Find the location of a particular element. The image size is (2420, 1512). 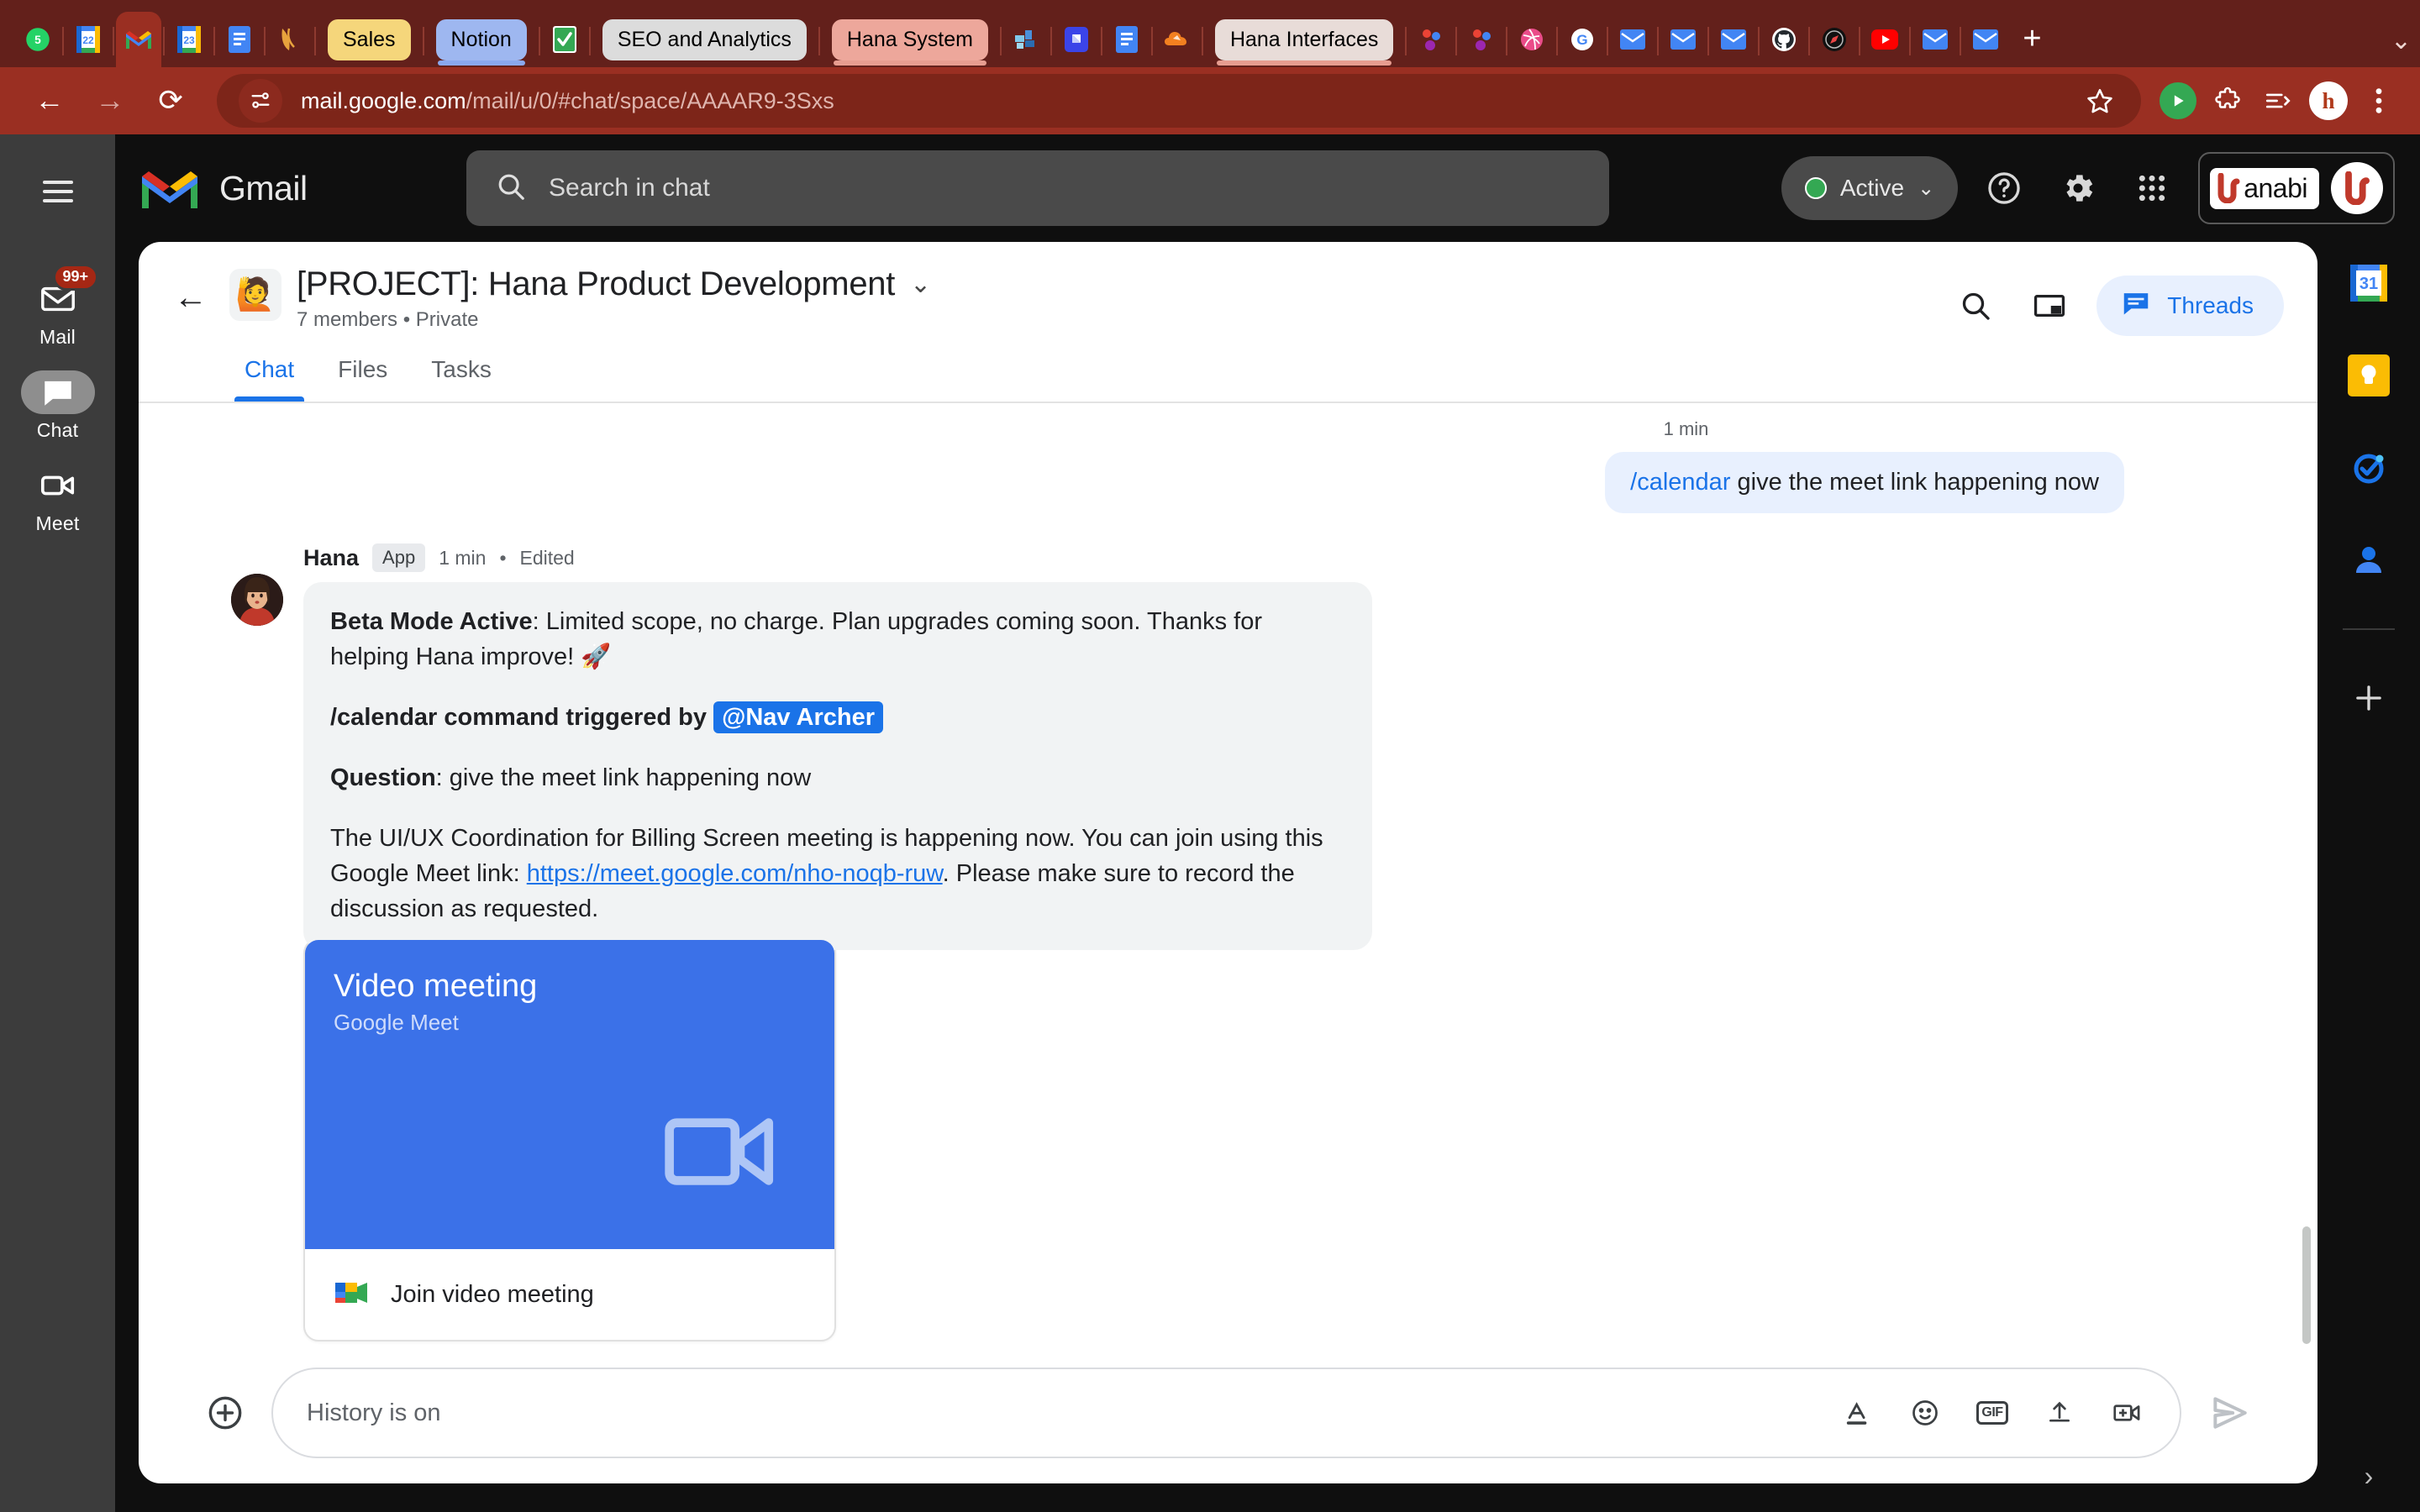

profile-icon: h is located at coordinates (2329, 100).